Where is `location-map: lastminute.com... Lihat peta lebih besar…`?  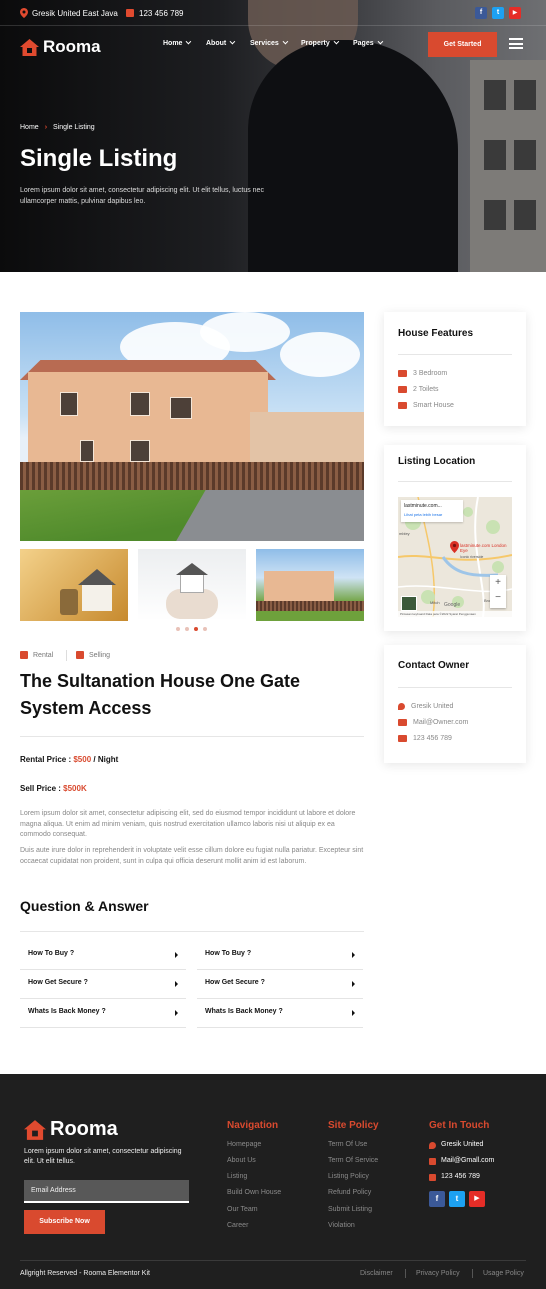
location-map: lastminute.com... Lihat peta lebih besar… is located at coordinates (455, 557).